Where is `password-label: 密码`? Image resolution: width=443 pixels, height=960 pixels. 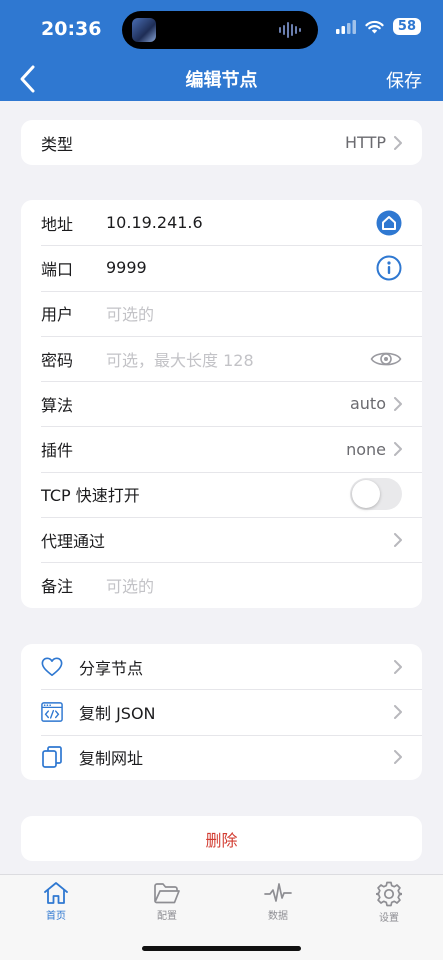
password-label: 密码 is located at coordinates (57, 360).